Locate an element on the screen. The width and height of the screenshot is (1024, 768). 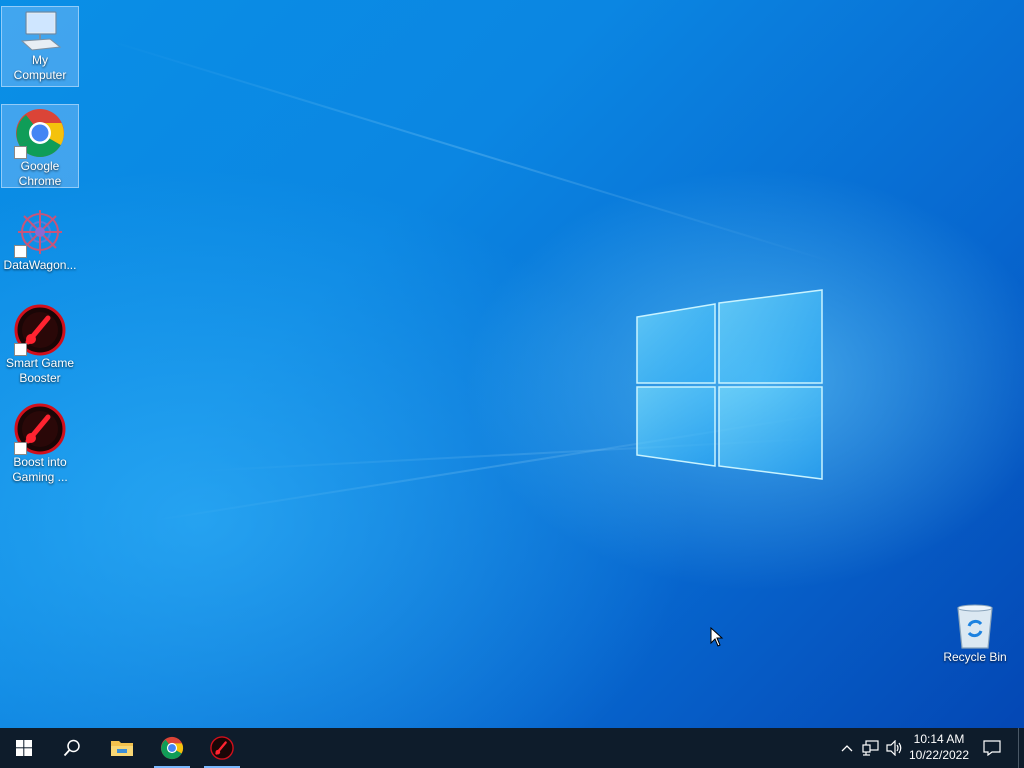
desktop-icon-smart-game-booster: Smart Game Booster is located at coordinates (40, 345).